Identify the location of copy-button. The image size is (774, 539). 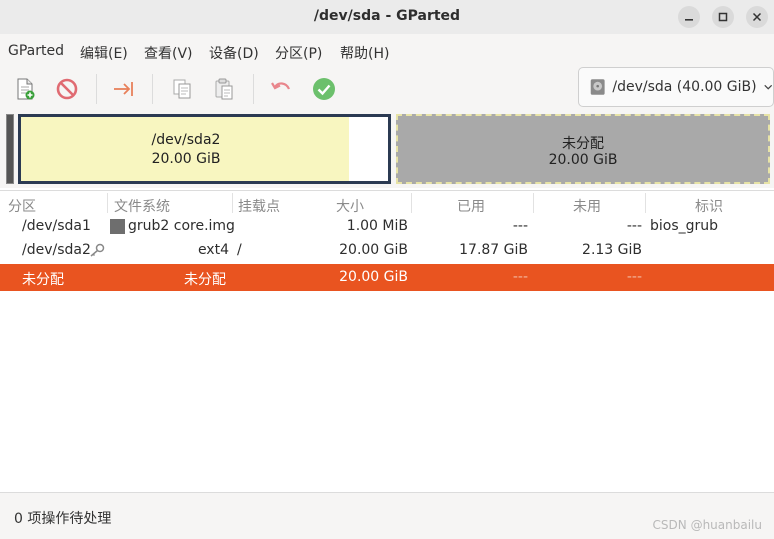
(182, 89).